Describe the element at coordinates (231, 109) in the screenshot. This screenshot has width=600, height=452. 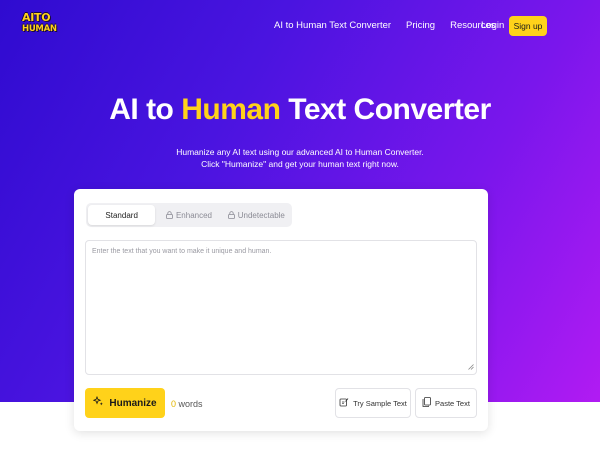
I see `title-highlight: Human` at that location.